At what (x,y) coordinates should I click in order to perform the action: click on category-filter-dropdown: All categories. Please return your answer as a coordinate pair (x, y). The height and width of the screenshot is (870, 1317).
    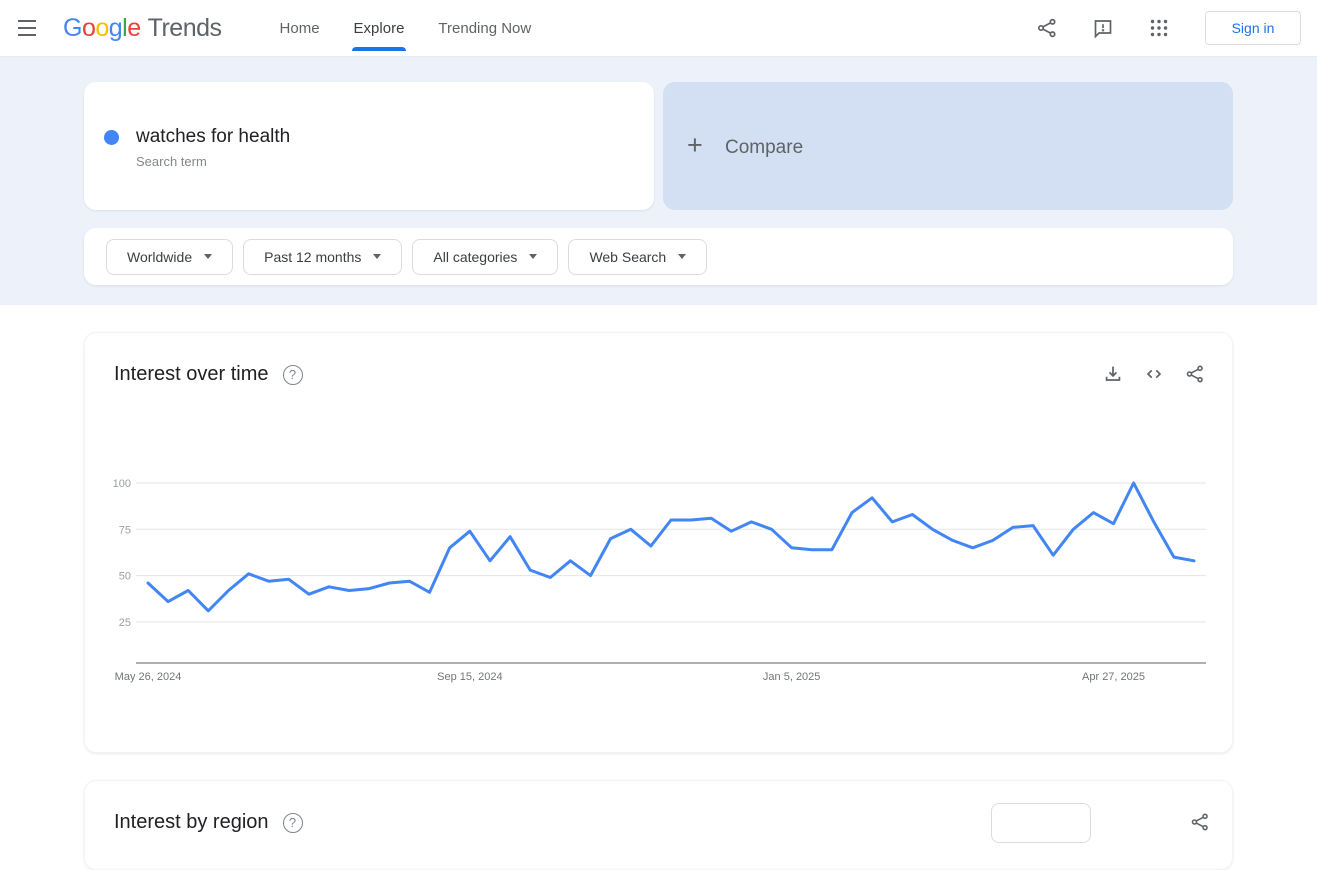
    Looking at the image, I should click on (485, 256).